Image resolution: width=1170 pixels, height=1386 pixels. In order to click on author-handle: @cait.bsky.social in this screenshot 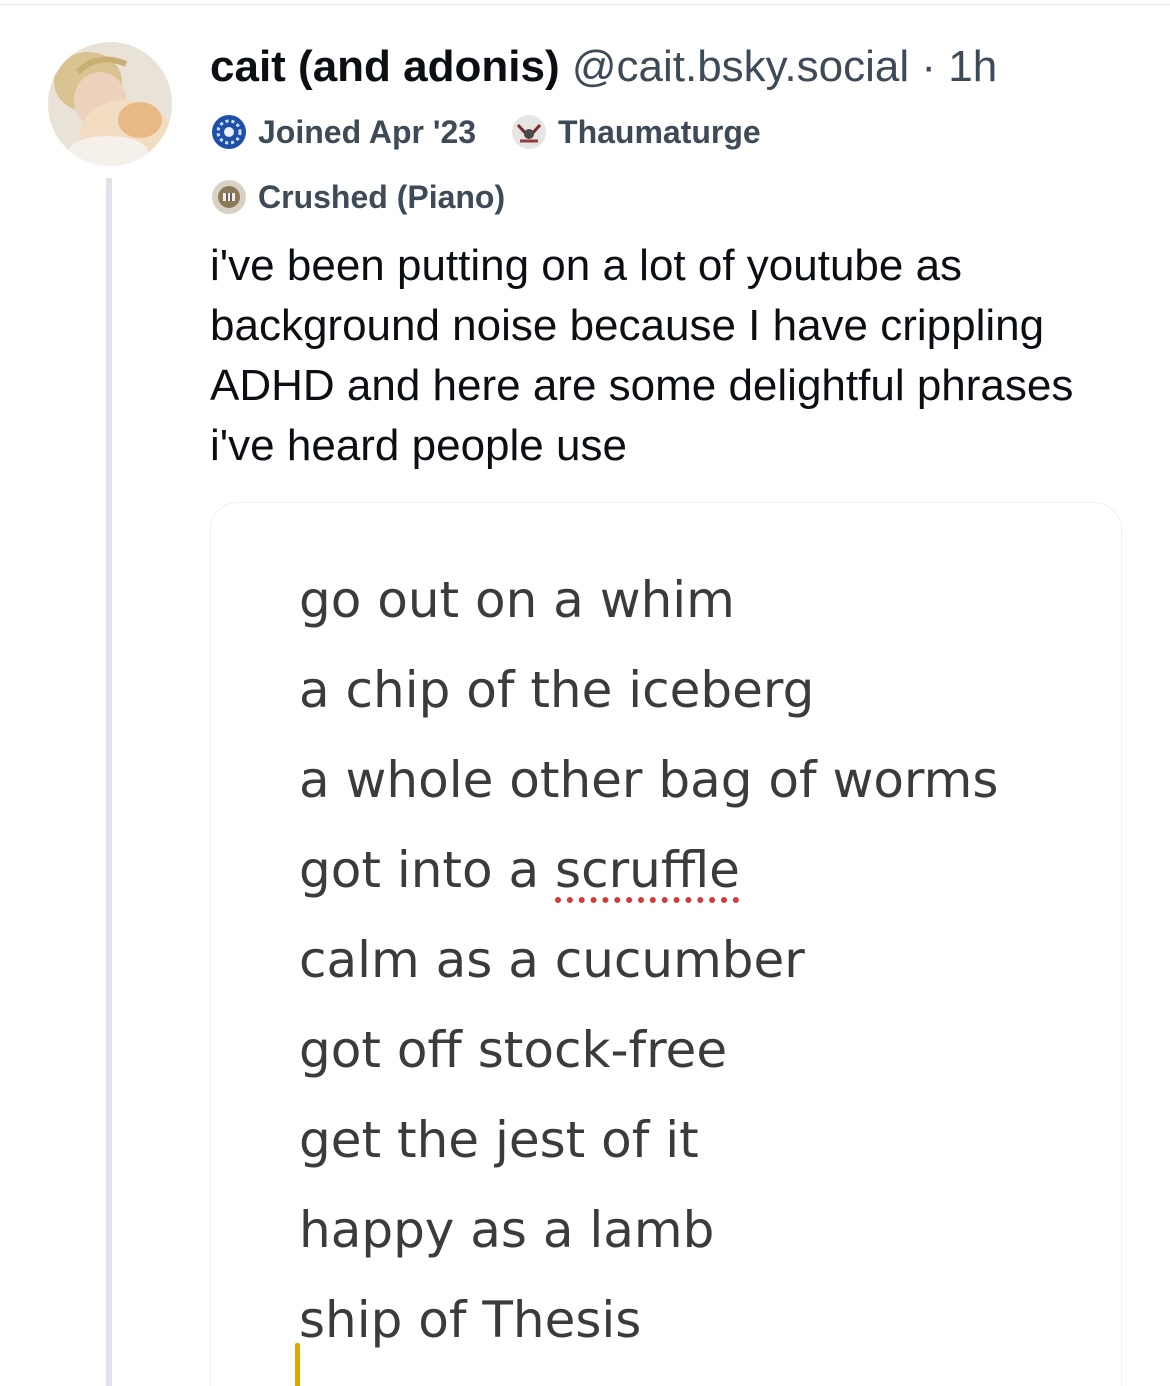, I will do `click(740, 66)`.